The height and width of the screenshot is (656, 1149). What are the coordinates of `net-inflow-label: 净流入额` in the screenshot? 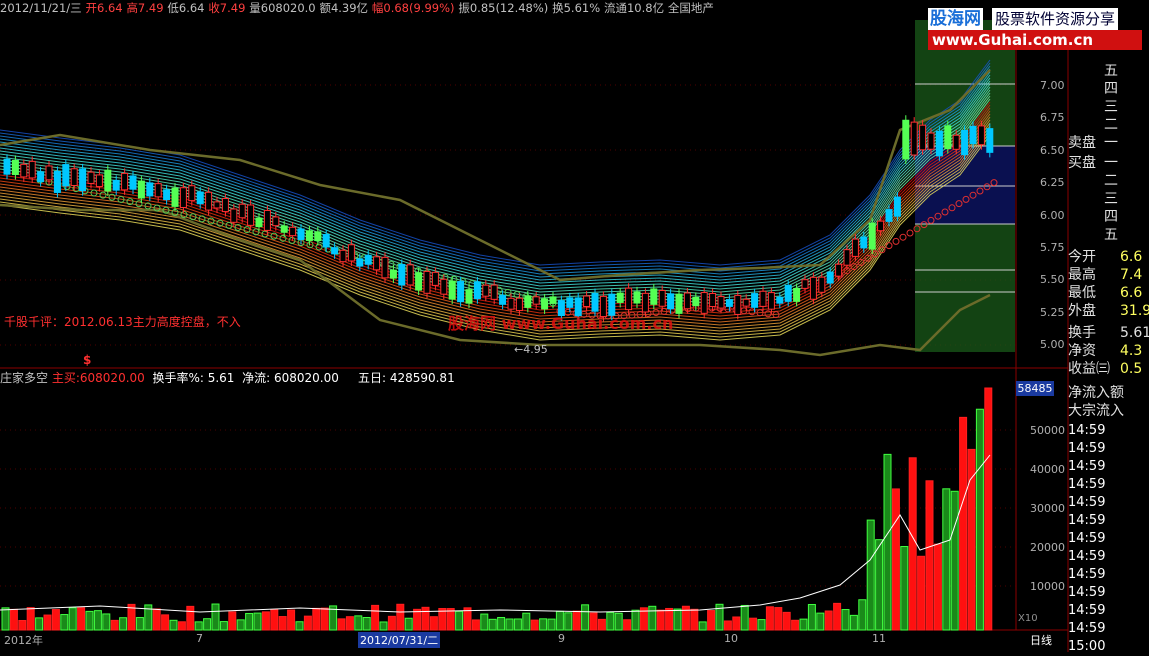 It's located at (1096, 393).